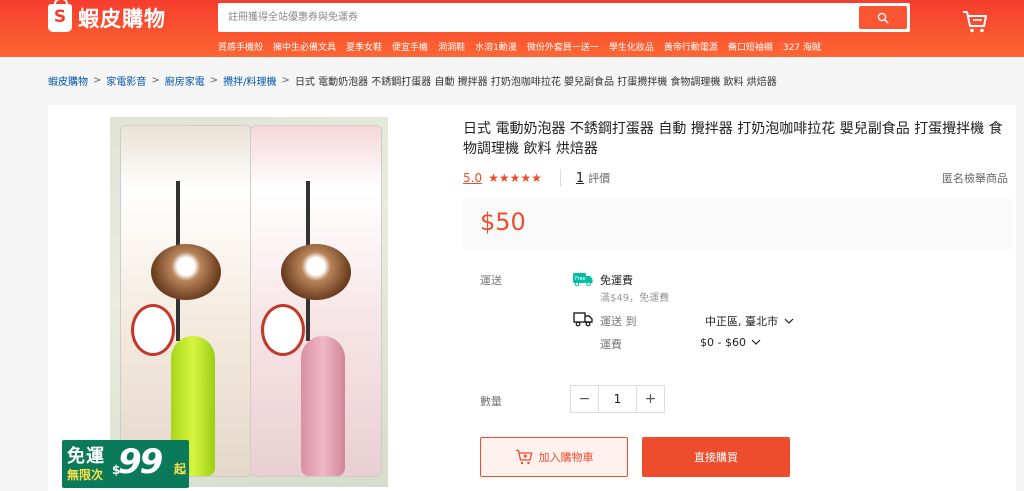 The height and width of the screenshot is (491, 1024). What do you see at coordinates (140, 462) in the screenshot?
I see `badge-number: 99` at bounding box center [140, 462].